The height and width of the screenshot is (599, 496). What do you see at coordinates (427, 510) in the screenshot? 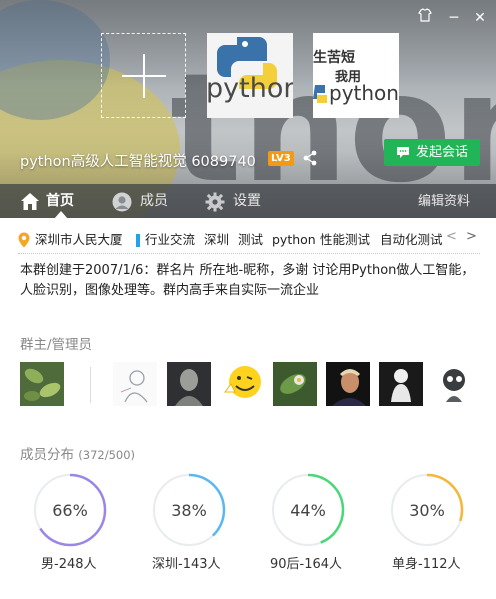
I see `stat-percent: 30%` at bounding box center [427, 510].